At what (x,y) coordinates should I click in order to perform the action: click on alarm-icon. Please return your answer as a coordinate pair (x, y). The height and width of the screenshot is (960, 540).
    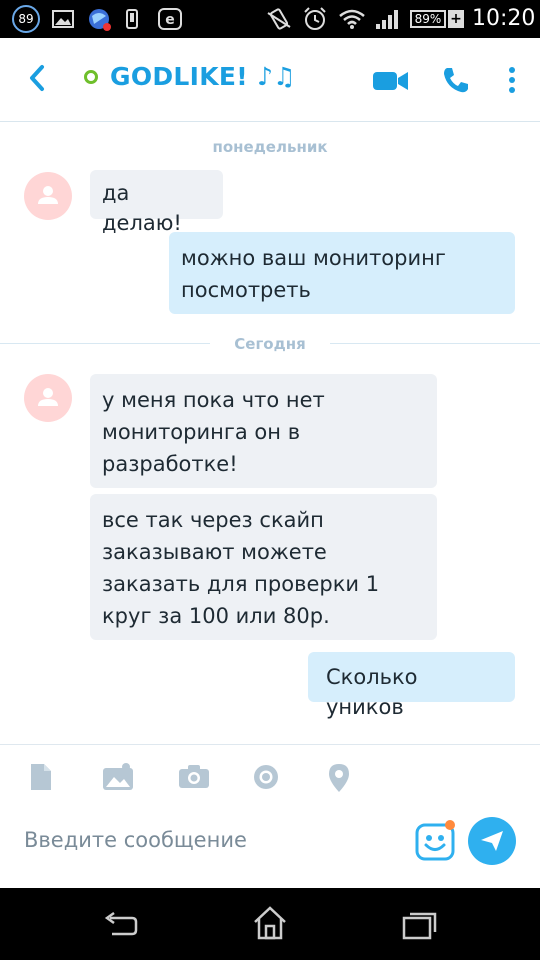
    Looking at the image, I should click on (315, 18).